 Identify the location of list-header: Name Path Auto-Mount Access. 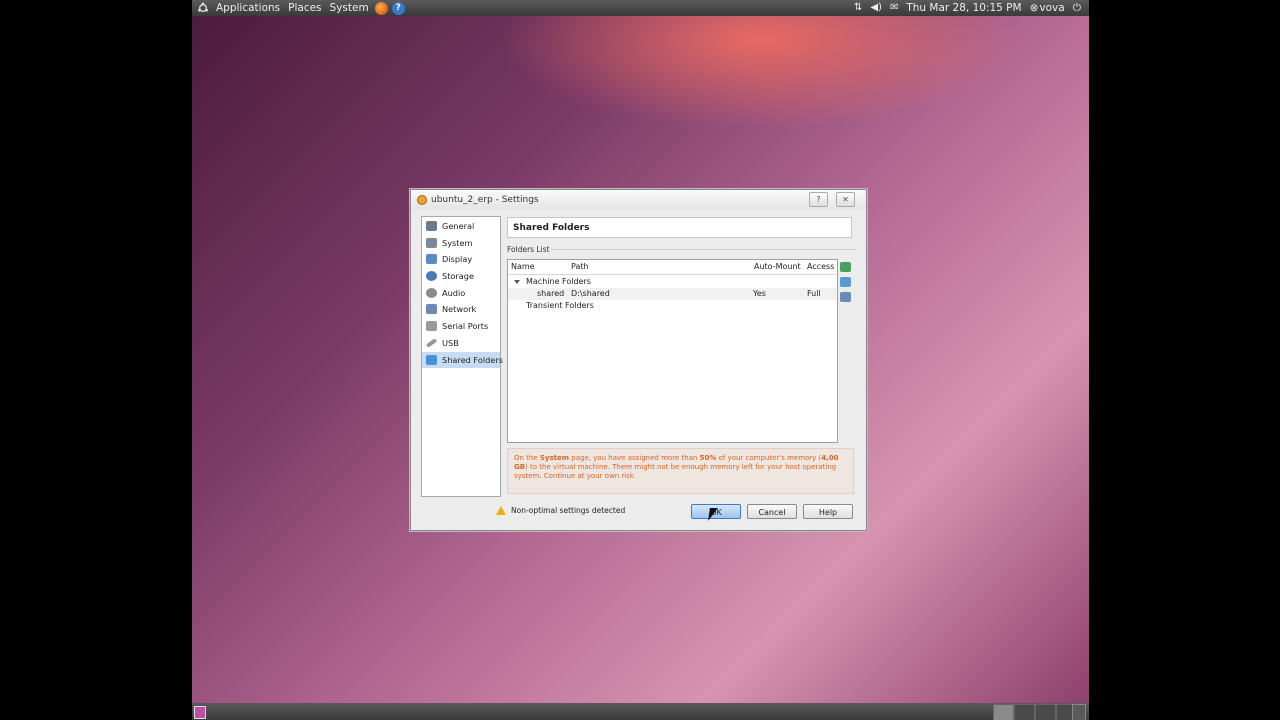
(672, 267).